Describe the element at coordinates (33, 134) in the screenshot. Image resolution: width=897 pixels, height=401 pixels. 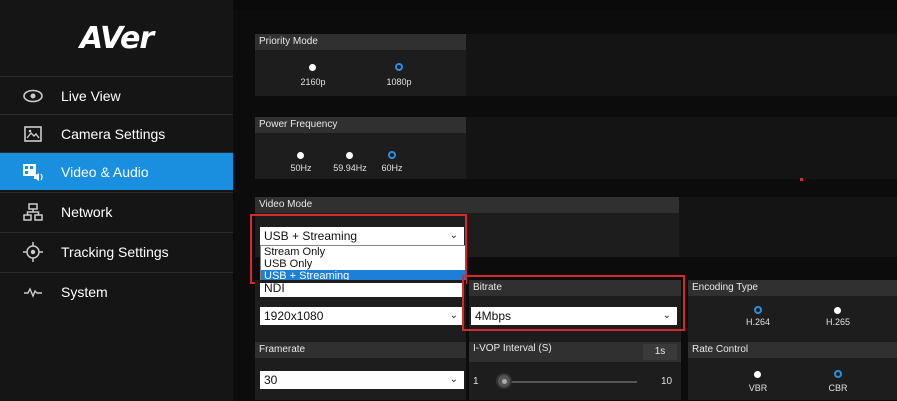
I see `image-icon` at that location.